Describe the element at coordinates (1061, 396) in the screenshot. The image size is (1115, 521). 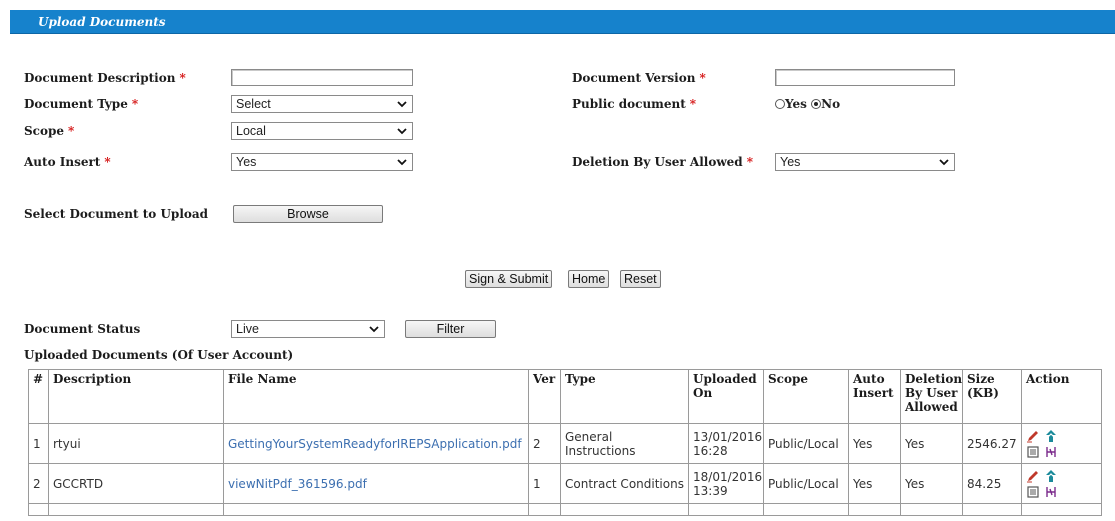
I see `col-header-action: Action` at that location.